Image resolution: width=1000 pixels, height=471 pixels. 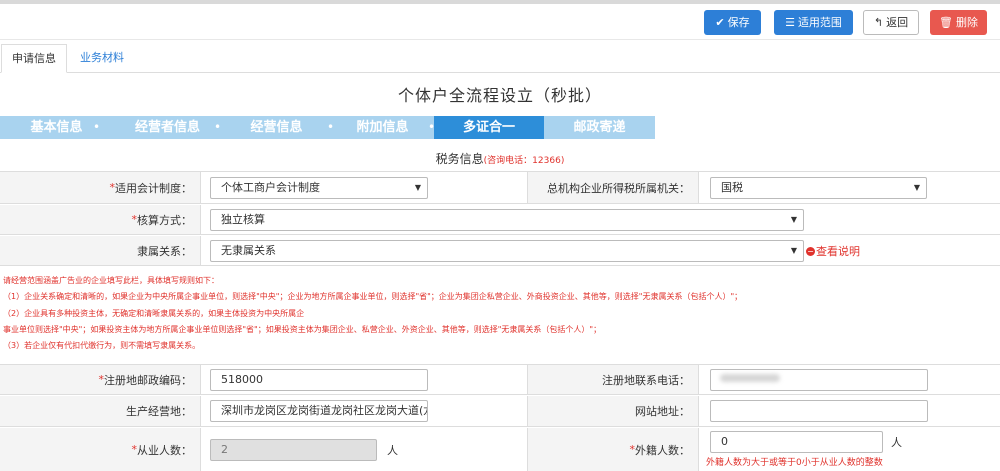 I want to click on back-label: 返回, so click(x=897, y=22).